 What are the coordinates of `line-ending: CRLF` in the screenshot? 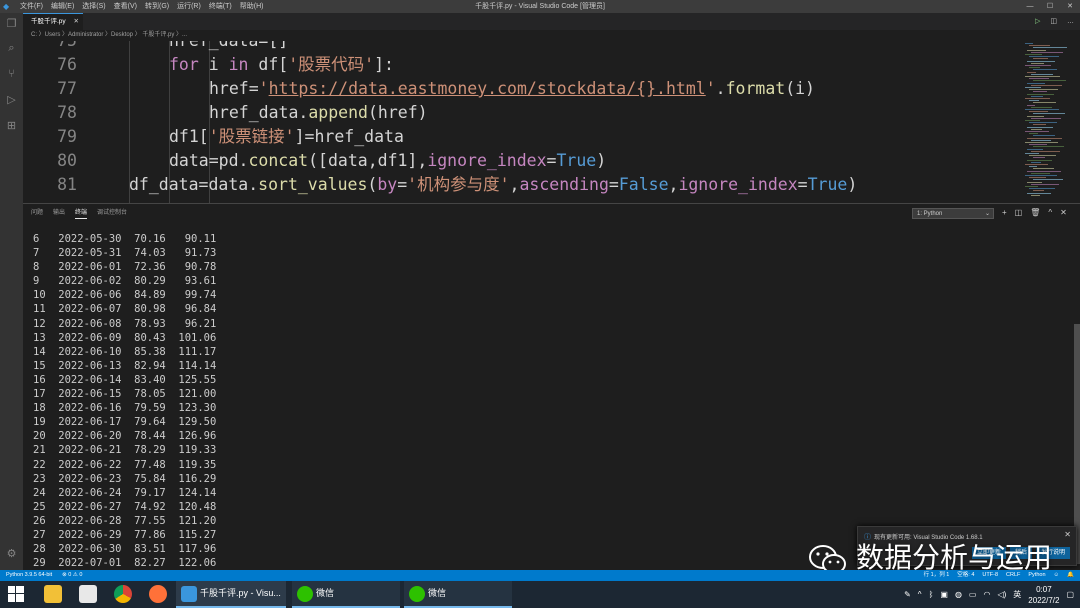 It's located at (1013, 575).